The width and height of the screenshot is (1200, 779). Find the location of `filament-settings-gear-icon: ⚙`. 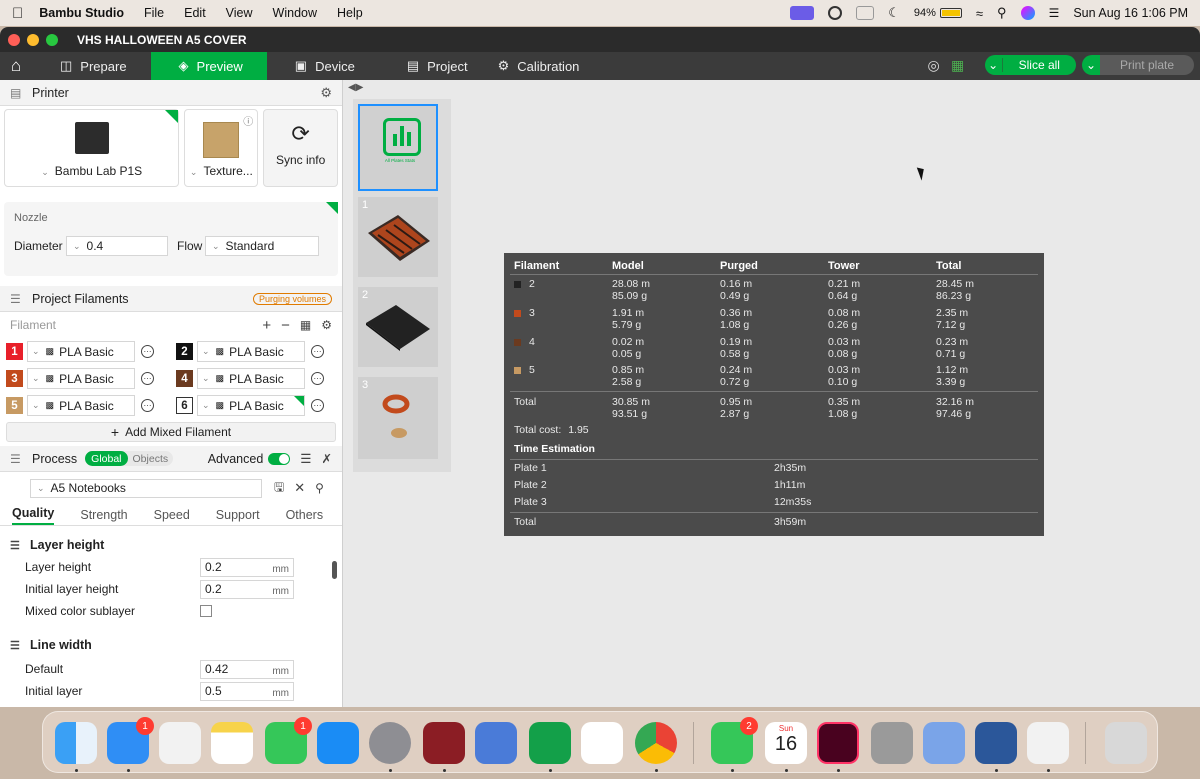

filament-settings-gear-icon: ⚙ is located at coordinates (326, 325).